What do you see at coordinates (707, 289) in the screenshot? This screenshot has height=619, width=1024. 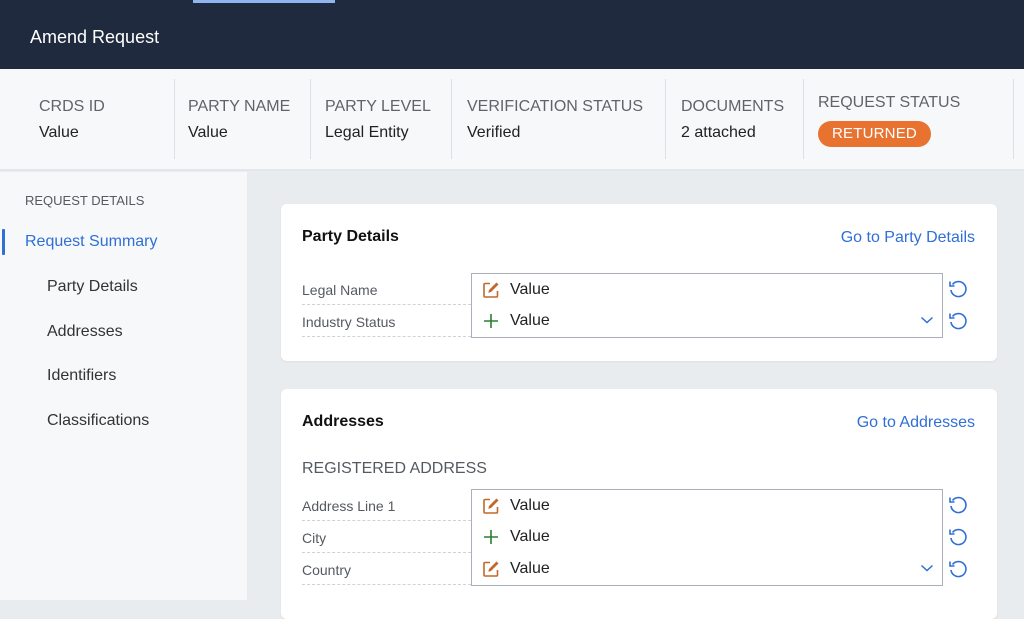 I see `legal-name-field: Value` at bounding box center [707, 289].